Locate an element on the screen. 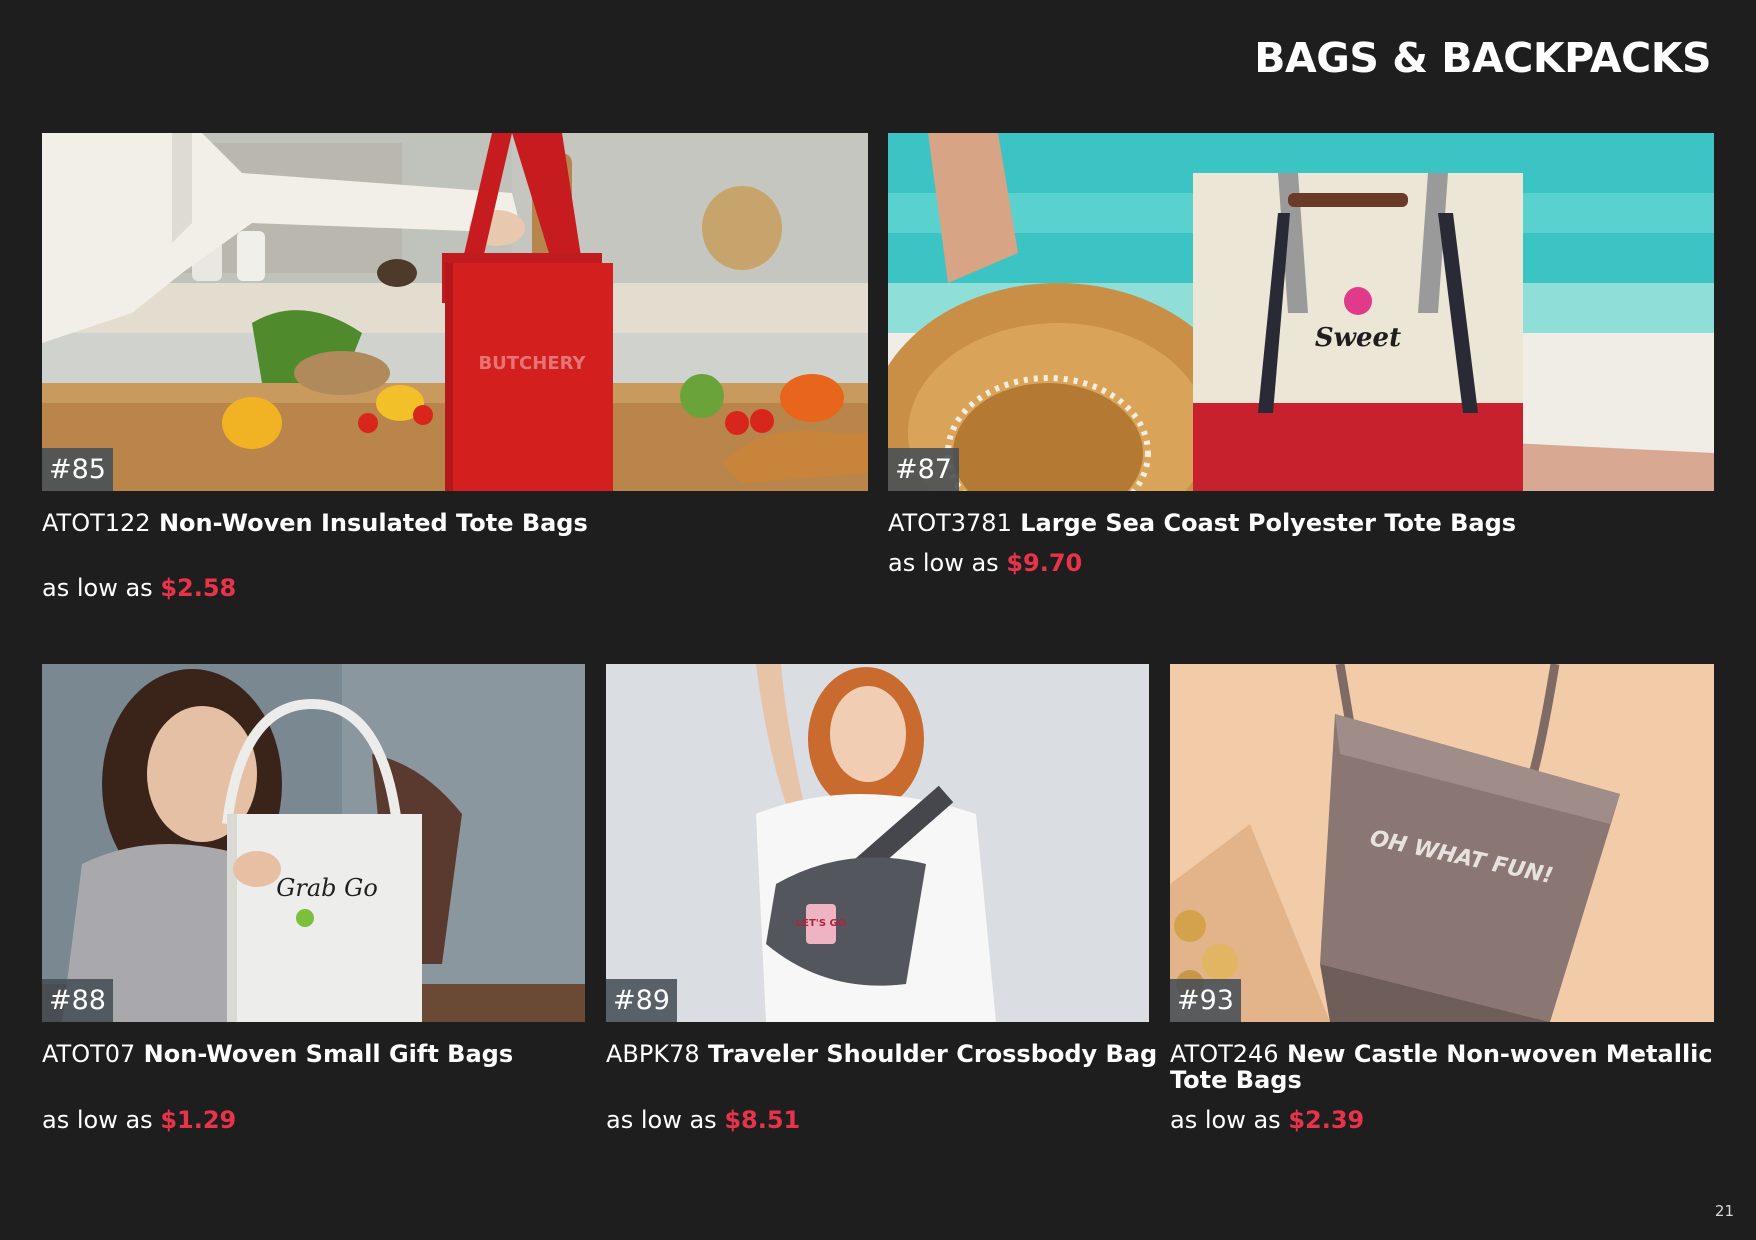  price-line: as low as $8.51 is located at coordinates (703, 1120).